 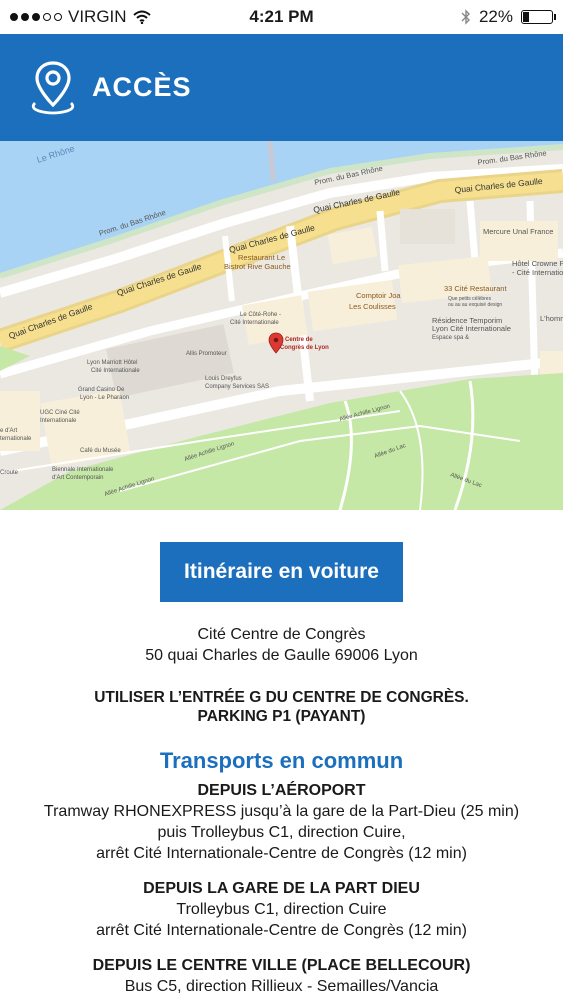 What do you see at coordinates (475, 288) in the screenshot?
I see `map-label: 33 Cité Restaurant` at bounding box center [475, 288].